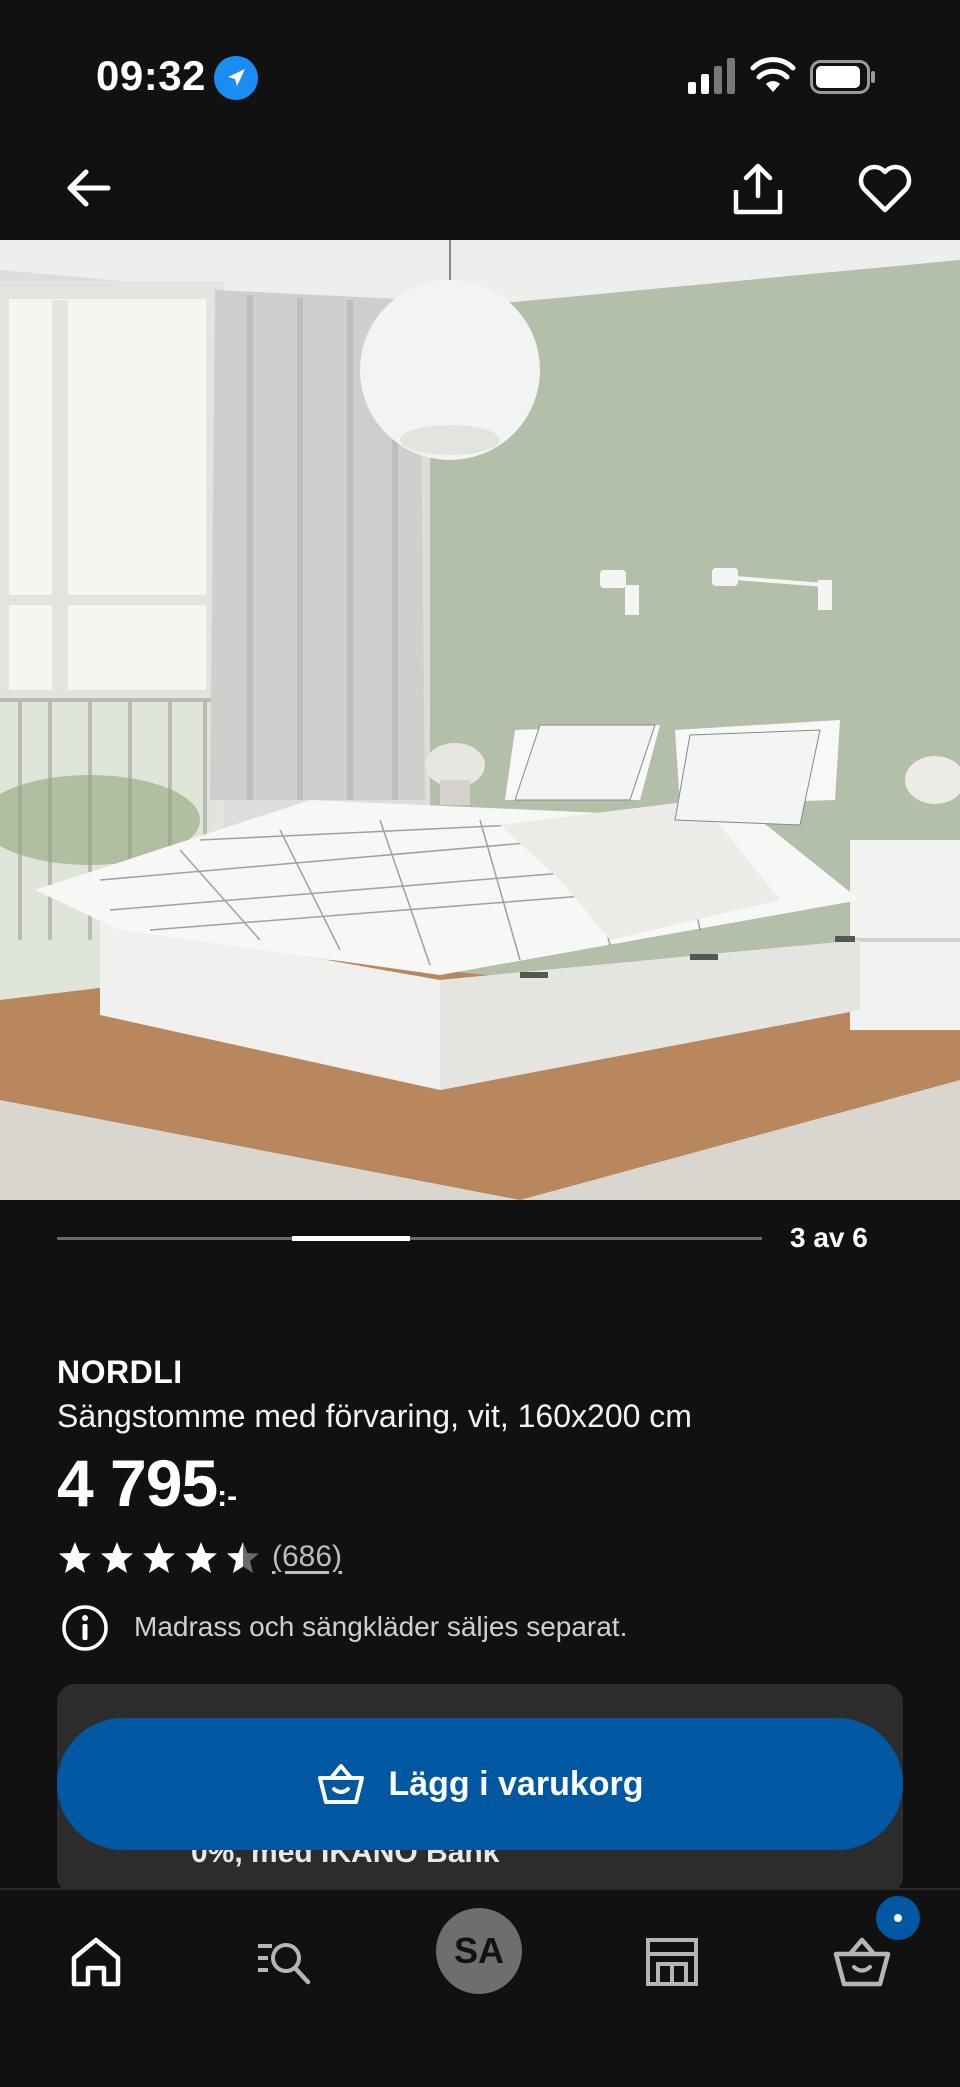 This screenshot has width=960, height=2087. What do you see at coordinates (286, 1962) in the screenshot?
I see `search-list-icon` at bounding box center [286, 1962].